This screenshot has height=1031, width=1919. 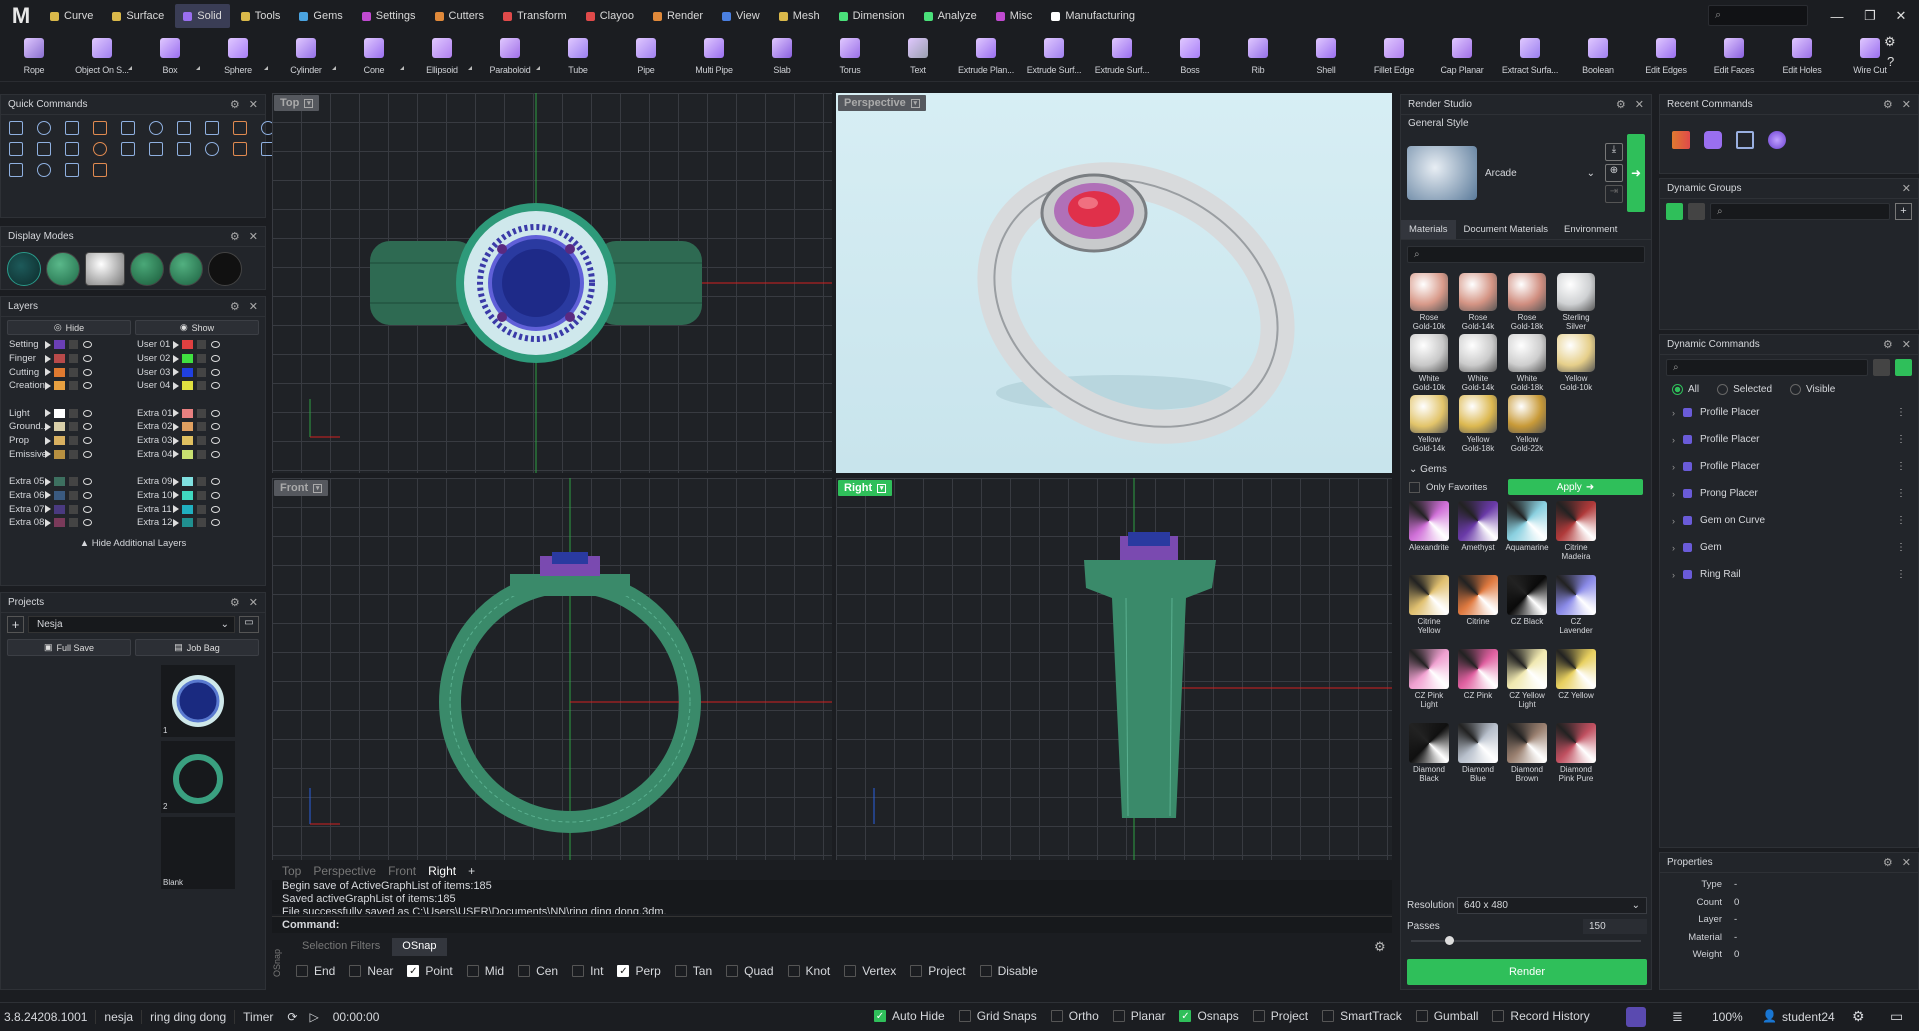 What do you see at coordinates (1769, 1016) in the screenshot?
I see `user-icon: 👤` at bounding box center [1769, 1016].